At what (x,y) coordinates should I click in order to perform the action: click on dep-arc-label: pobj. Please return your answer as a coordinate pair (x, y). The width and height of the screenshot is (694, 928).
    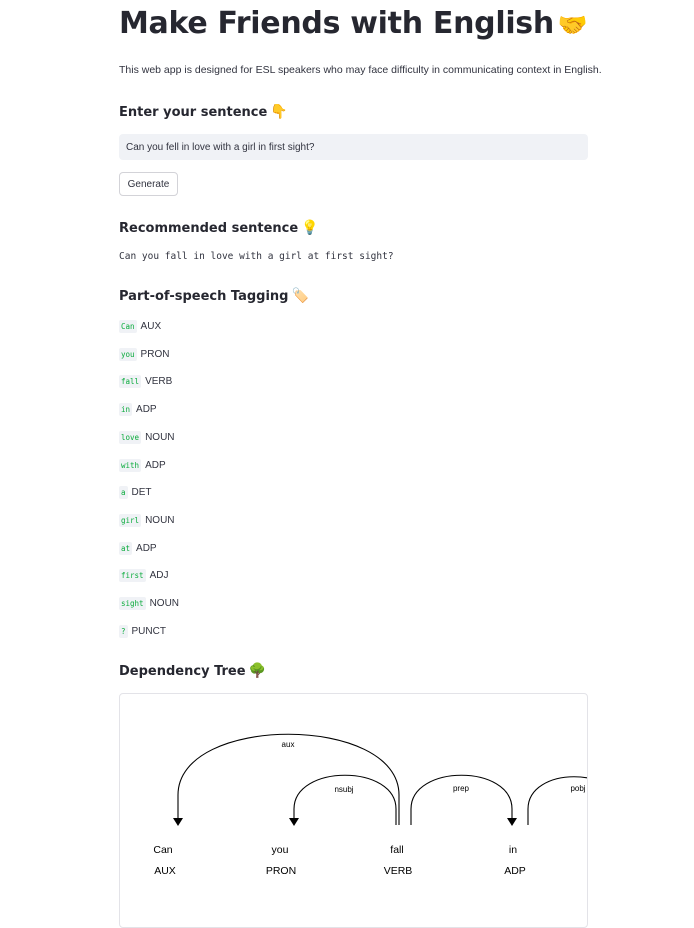
    Looking at the image, I should click on (577, 788).